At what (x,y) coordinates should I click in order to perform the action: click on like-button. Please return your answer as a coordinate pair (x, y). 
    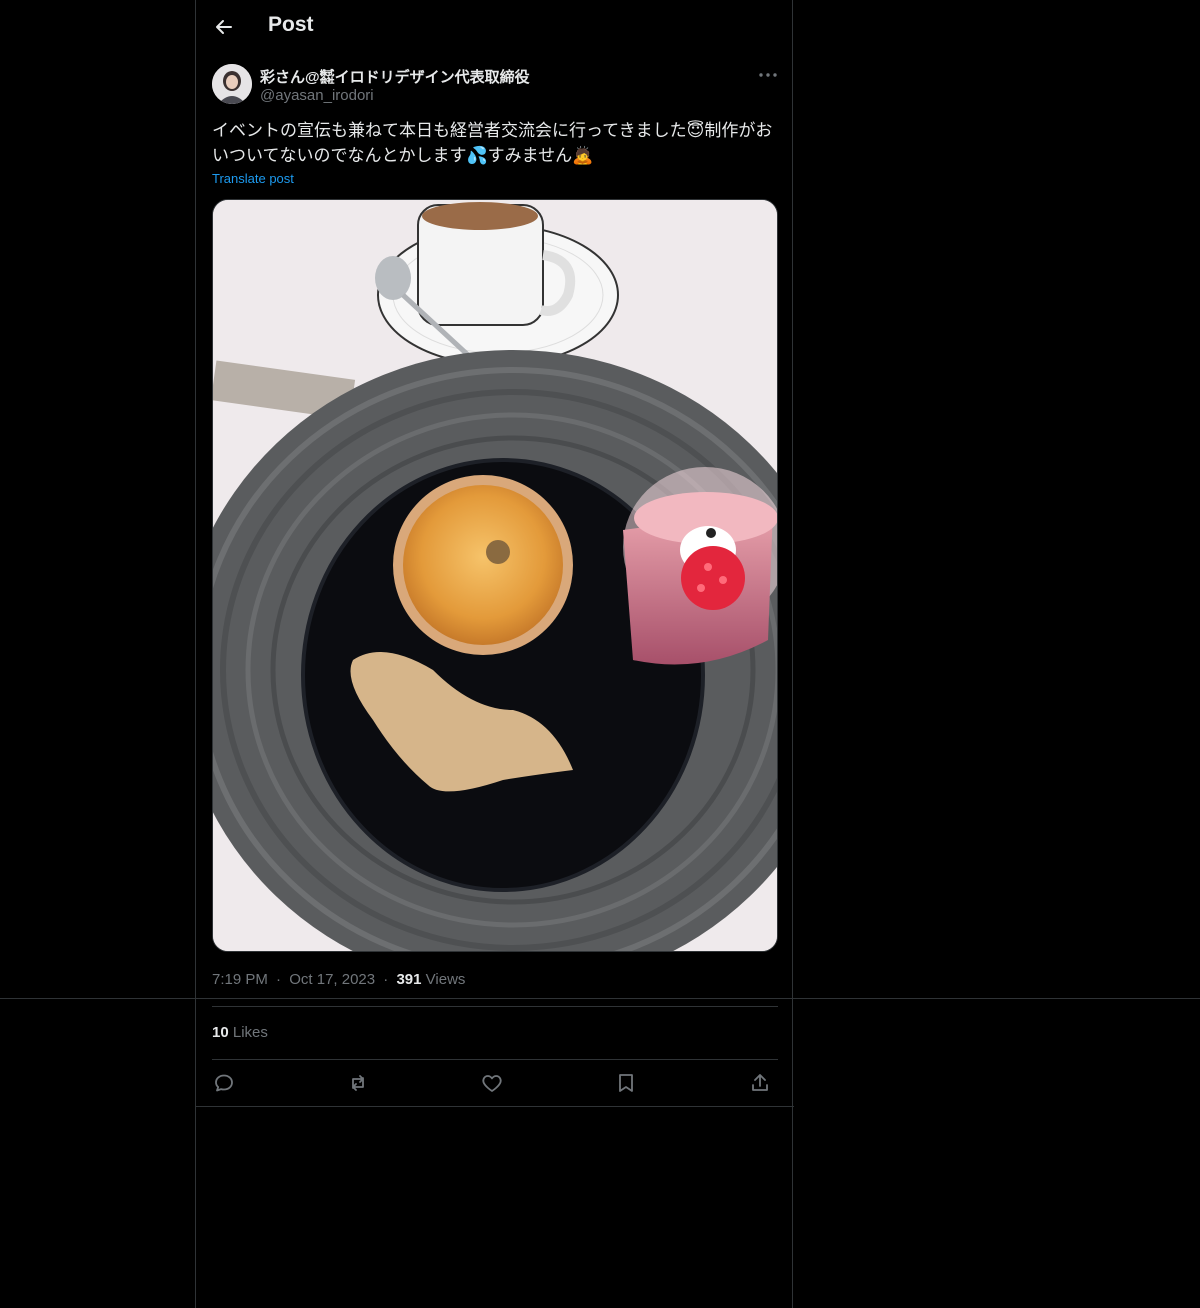
    Looking at the image, I should click on (492, 1083).